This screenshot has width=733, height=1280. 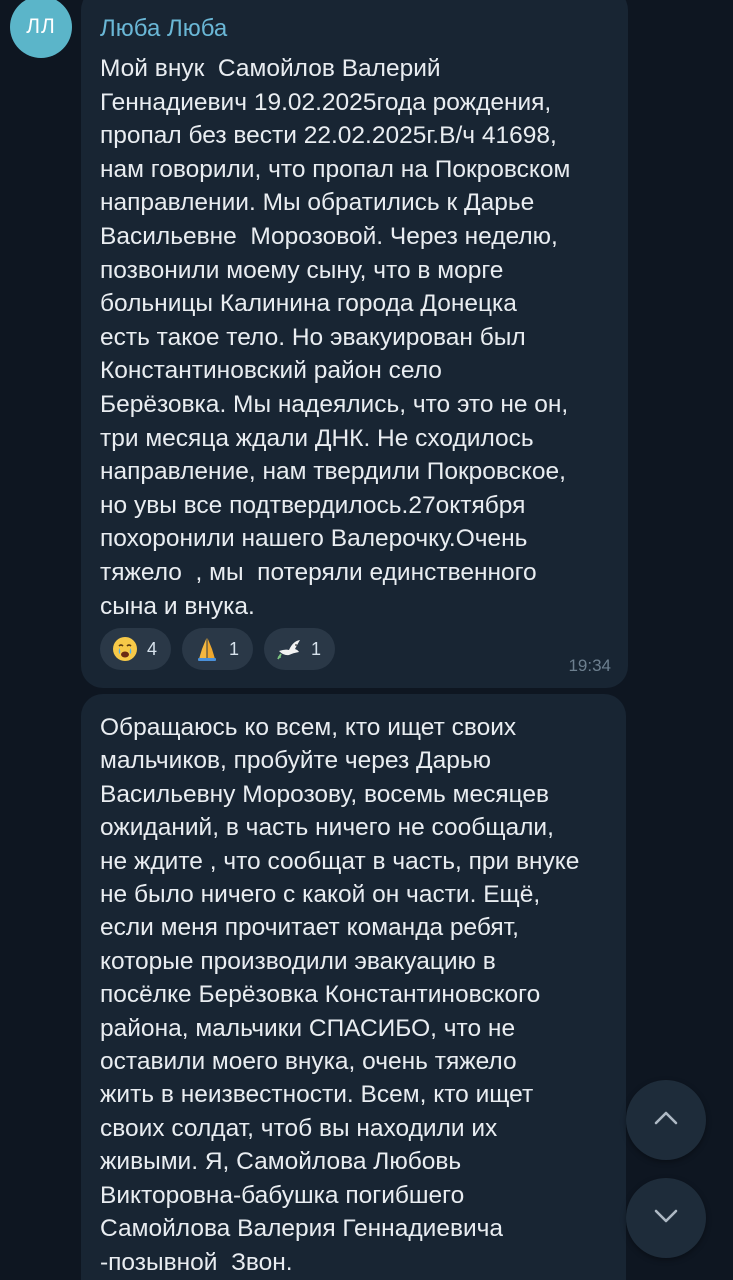 I want to click on sender-name: Люба Люба, so click(x=355, y=29).